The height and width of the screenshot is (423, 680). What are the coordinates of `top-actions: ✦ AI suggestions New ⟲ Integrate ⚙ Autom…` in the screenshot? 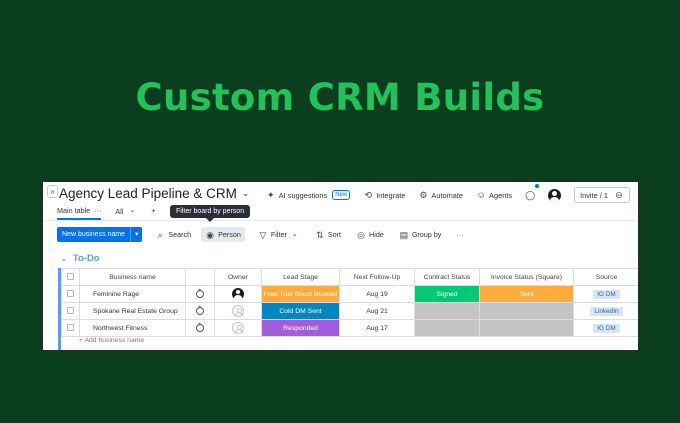 It's located at (441, 195).